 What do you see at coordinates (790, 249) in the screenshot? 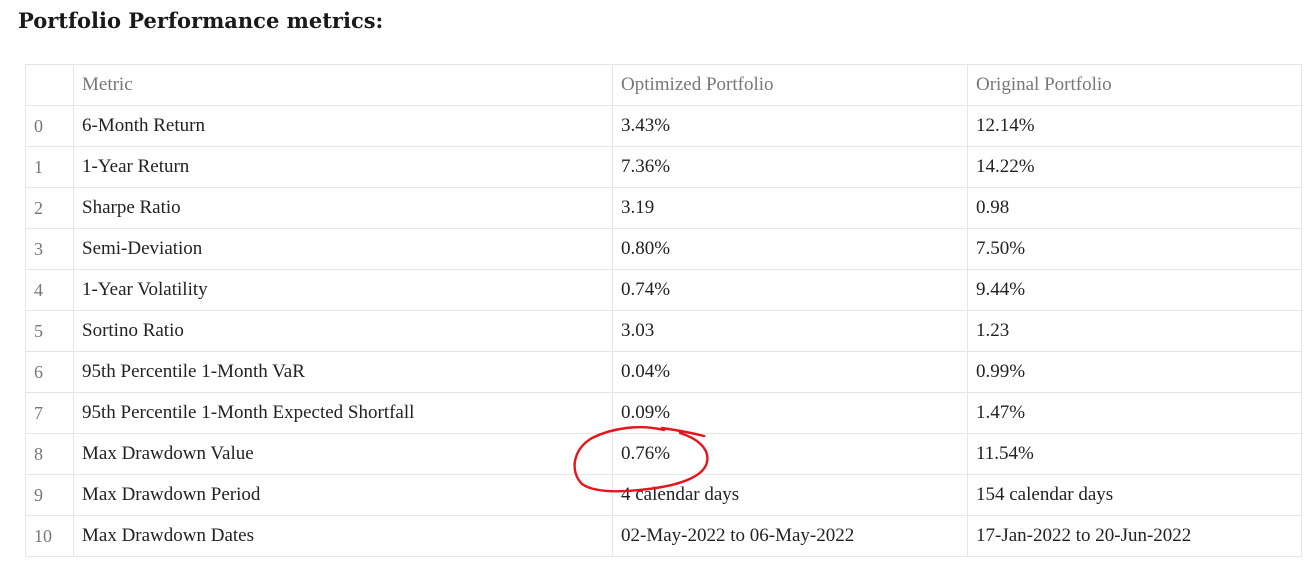
I see `optimized-value: 0.80%` at bounding box center [790, 249].